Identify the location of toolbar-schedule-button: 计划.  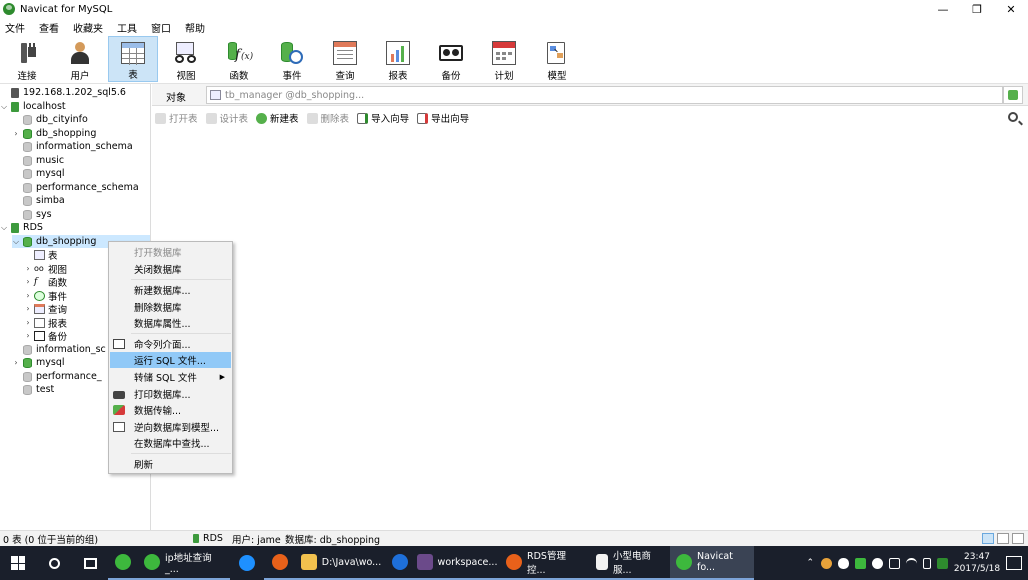
(504, 59).